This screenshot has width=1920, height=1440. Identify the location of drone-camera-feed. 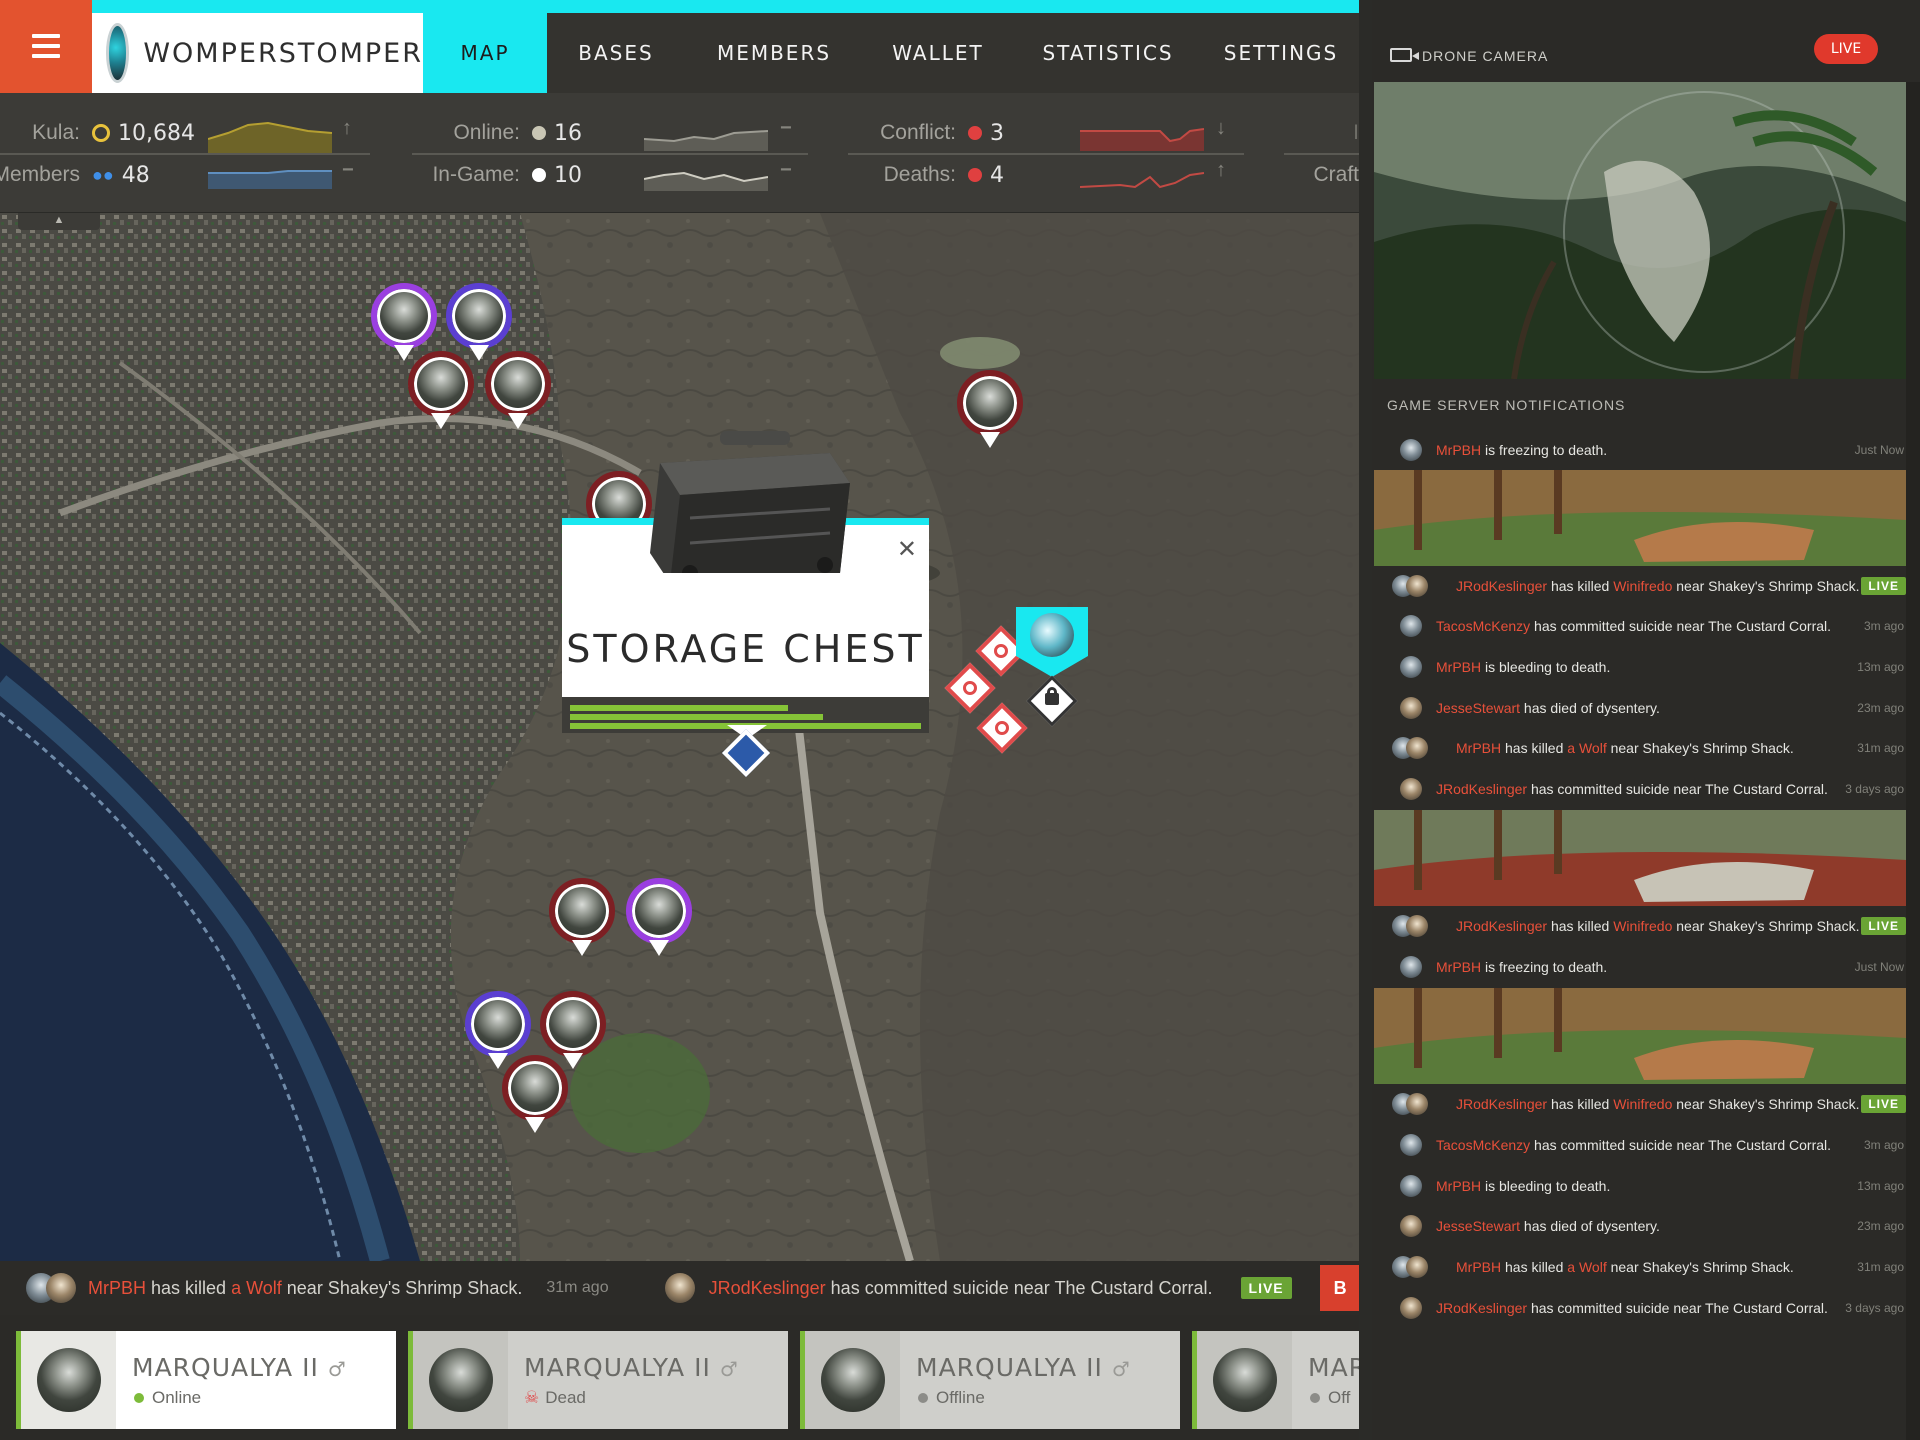
(1640, 230).